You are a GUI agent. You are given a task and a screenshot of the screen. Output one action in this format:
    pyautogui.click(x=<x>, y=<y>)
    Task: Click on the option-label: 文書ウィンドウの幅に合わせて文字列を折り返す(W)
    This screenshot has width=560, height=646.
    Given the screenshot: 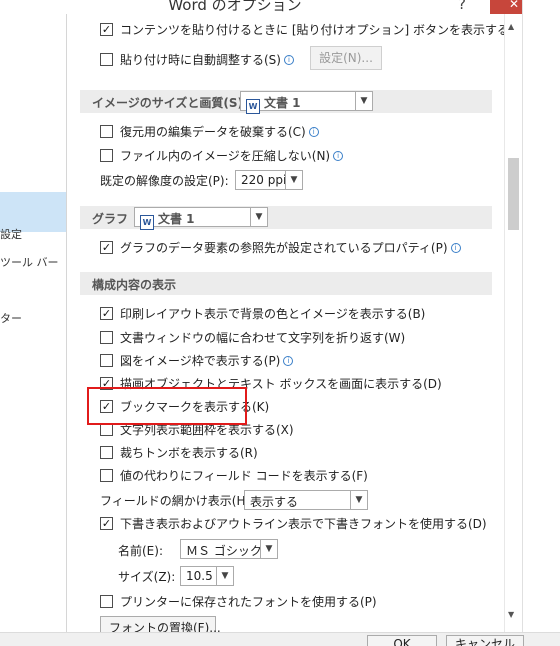 What is the action you would take?
    pyautogui.click(x=263, y=338)
    